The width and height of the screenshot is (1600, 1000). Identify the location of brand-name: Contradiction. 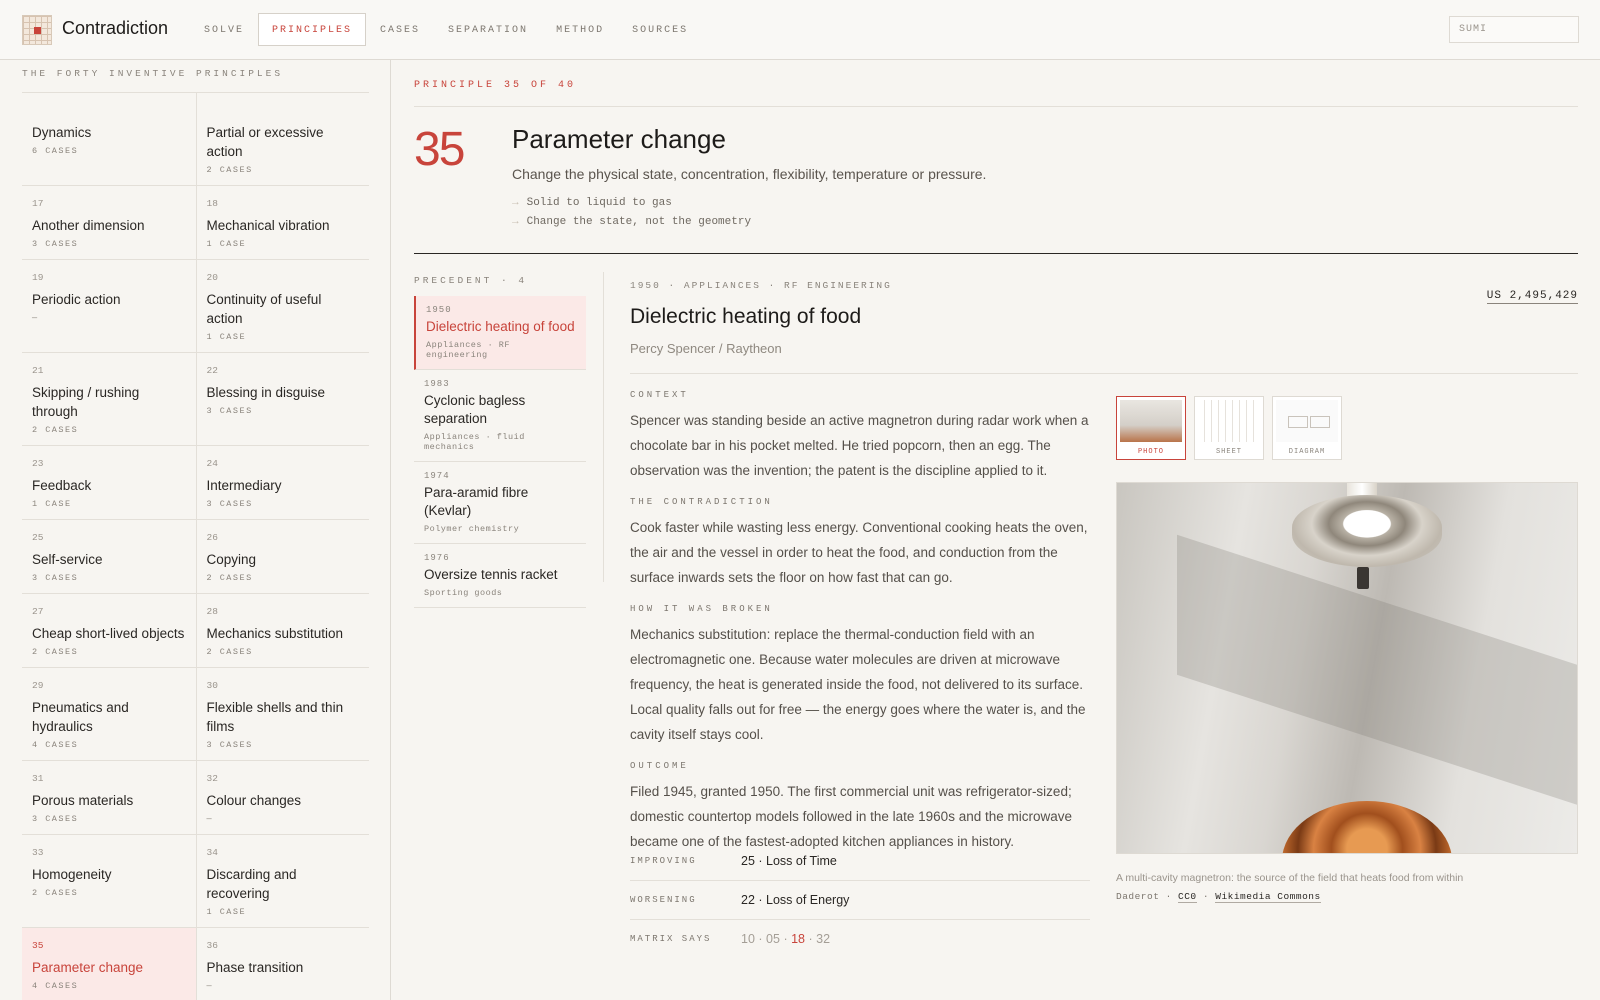
(115, 28).